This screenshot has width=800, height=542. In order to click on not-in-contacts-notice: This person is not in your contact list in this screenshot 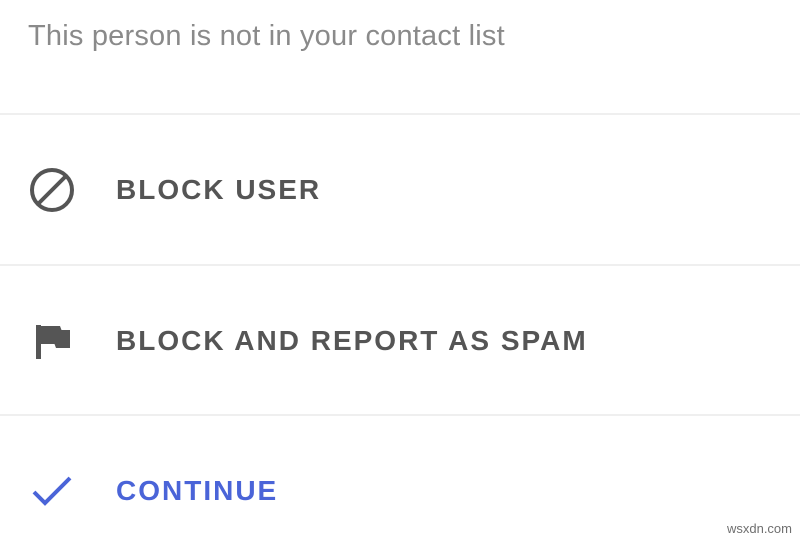, I will do `click(266, 36)`.